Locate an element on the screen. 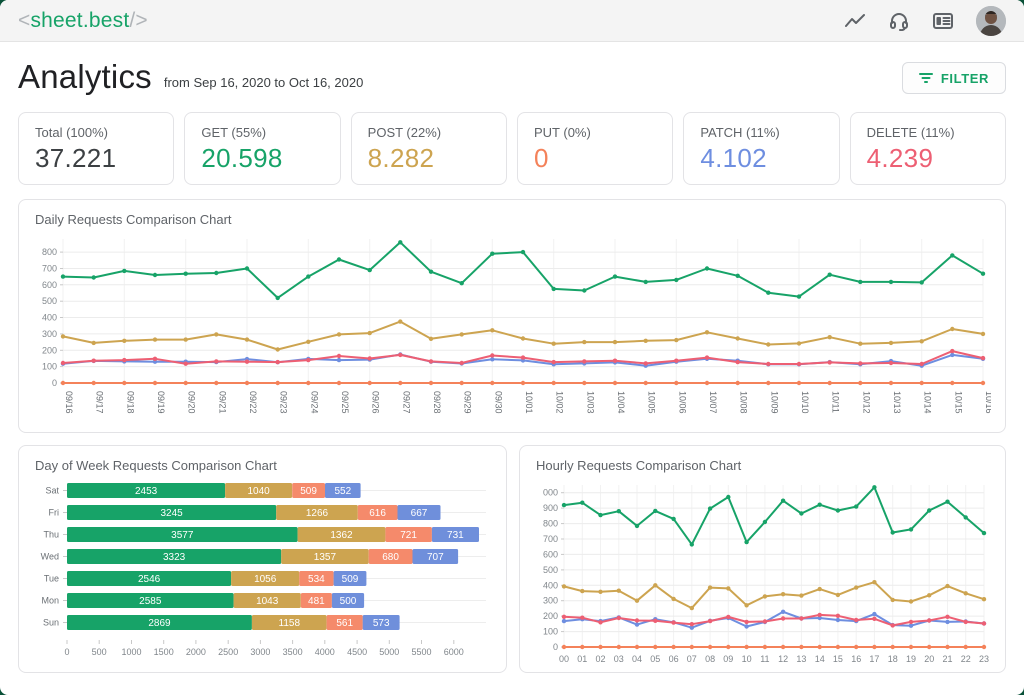  logo-open-bracket: < is located at coordinates (24, 20).